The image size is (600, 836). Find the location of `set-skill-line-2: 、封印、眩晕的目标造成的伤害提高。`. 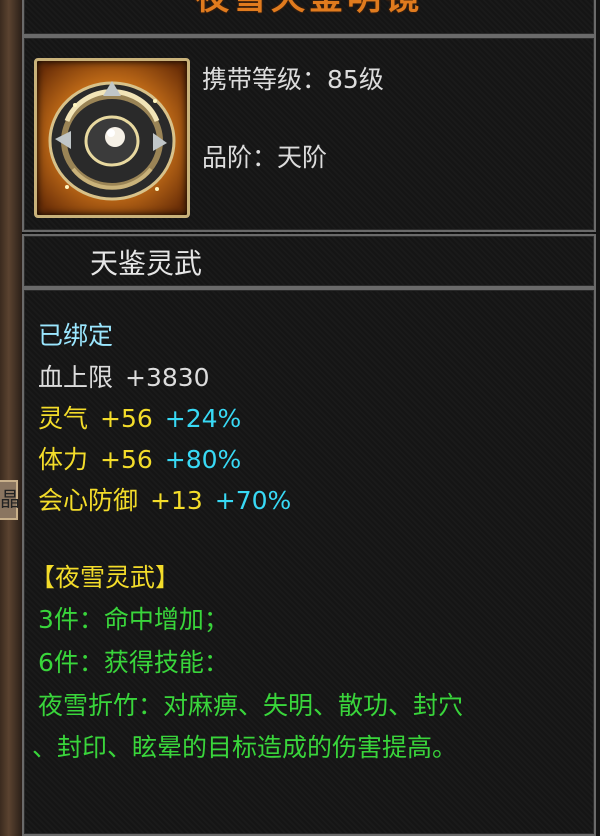

set-skill-line-2: 、封印、眩晕的目标造成的伤害提高。 is located at coordinates (245, 747).